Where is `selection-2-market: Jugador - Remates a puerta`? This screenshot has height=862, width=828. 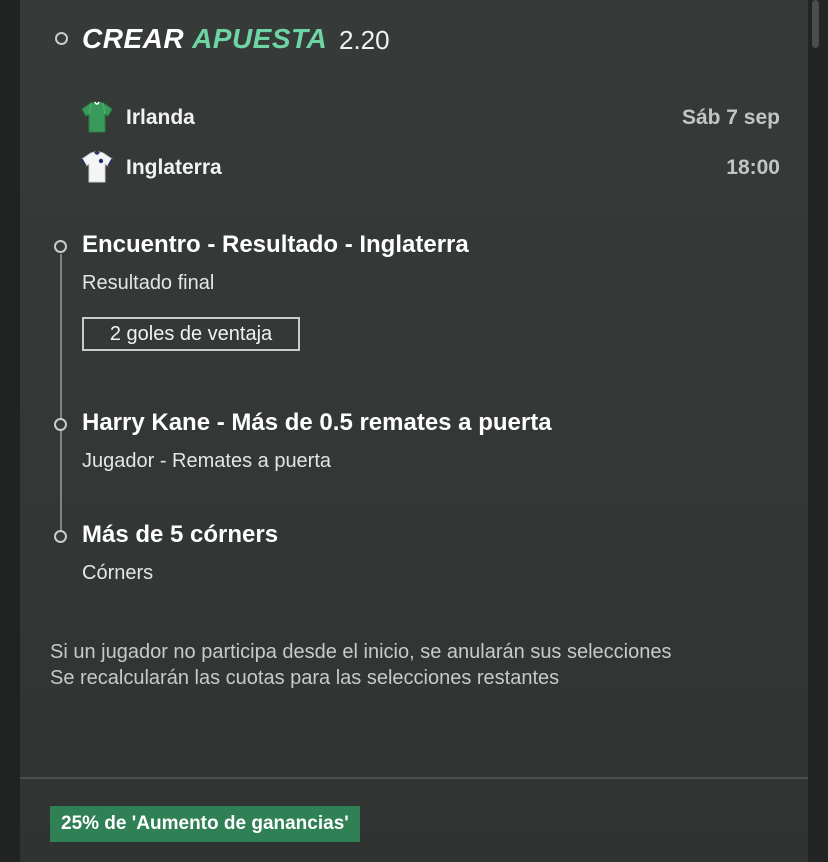 selection-2-market: Jugador - Remates a puerta is located at coordinates (207, 461).